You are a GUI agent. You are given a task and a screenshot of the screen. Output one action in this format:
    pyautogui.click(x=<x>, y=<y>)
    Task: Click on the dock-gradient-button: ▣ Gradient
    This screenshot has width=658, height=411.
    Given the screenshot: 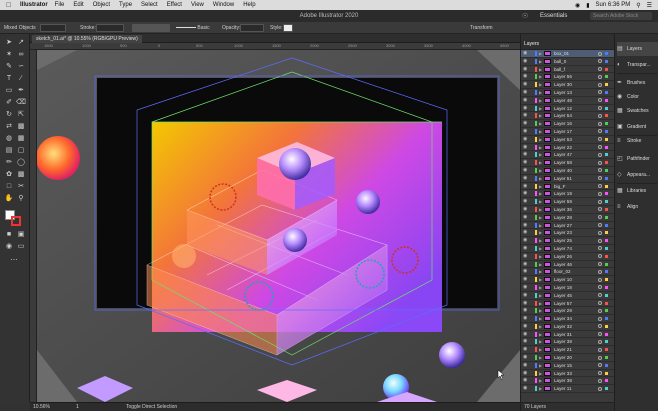 What is the action you would take?
    pyautogui.click(x=637, y=127)
    